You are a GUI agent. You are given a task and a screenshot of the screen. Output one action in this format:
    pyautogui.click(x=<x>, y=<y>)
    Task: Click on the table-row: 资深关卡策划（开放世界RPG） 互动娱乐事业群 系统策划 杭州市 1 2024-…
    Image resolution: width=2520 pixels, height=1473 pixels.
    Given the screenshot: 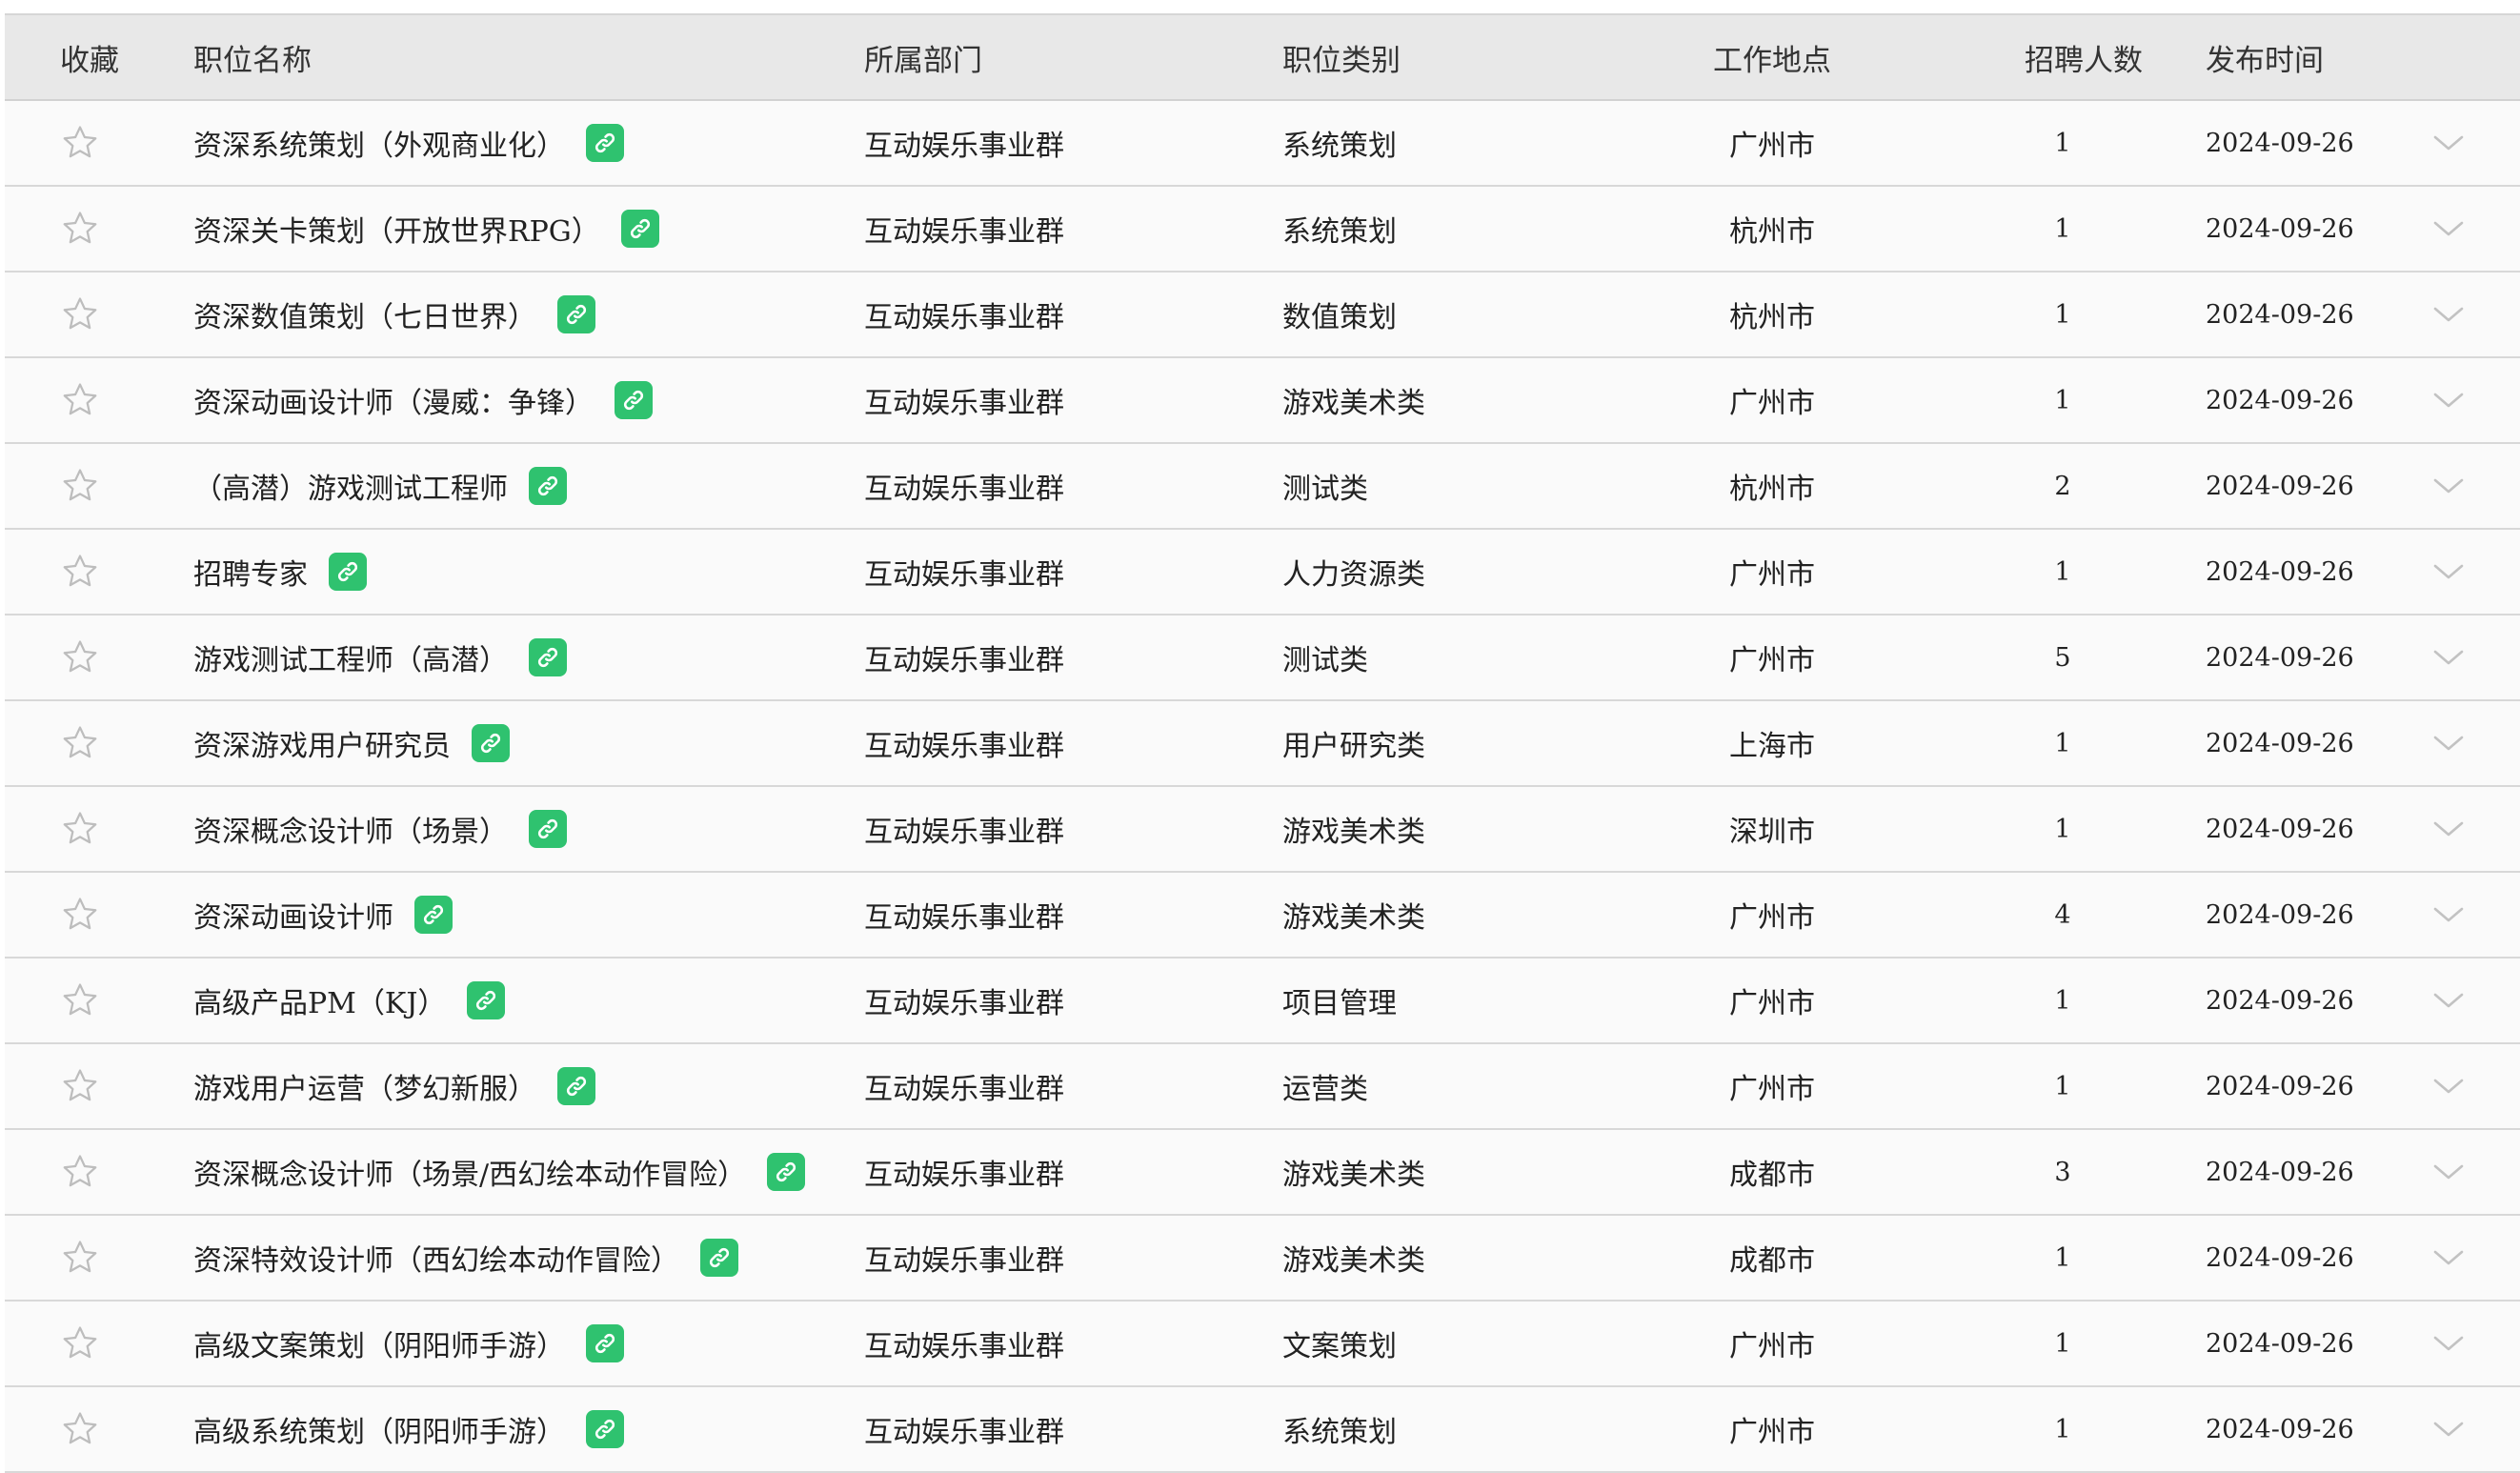 What is the action you would take?
    pyautogui.click(x=1262, y=229)
    